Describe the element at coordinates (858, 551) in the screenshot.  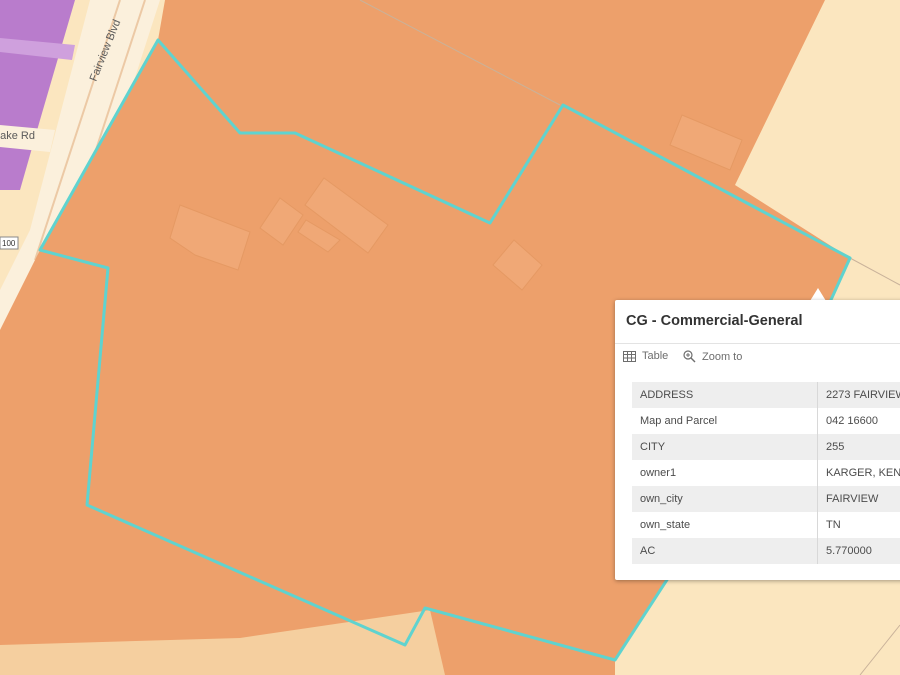
I see `attr-value: 5.770000` at that location.